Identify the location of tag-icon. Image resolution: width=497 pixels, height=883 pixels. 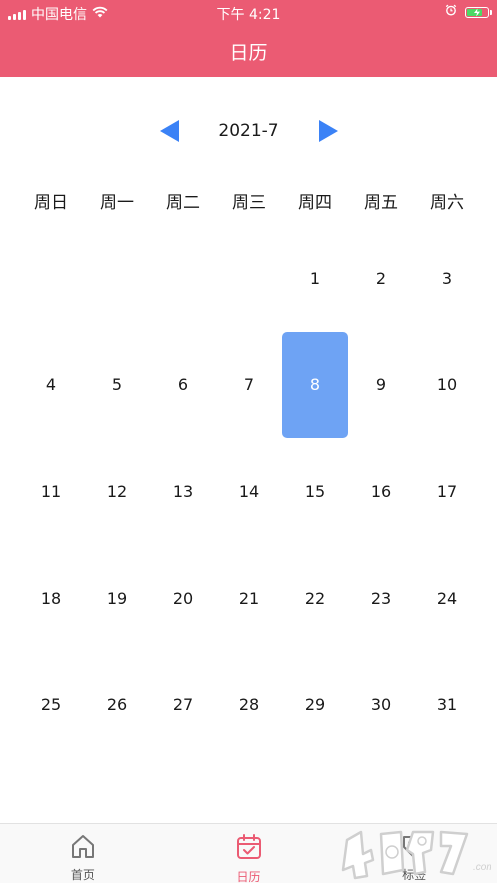
(414, 848).